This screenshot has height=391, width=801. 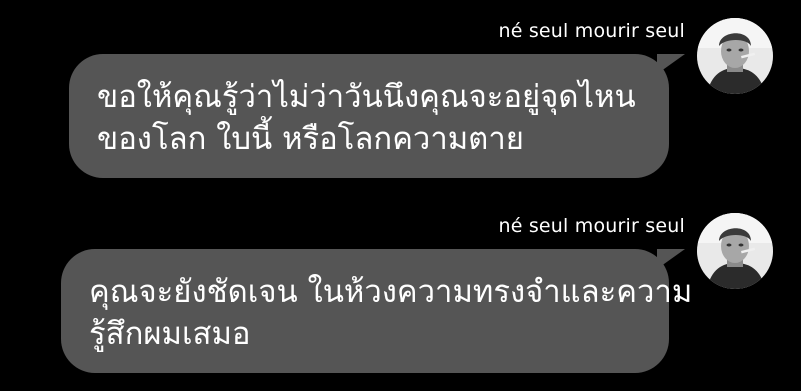 I want to click on message-text-line: คุณจะยังชัดเจน ในห้วงความทรงจำและความ, so click(x=391, y=292).